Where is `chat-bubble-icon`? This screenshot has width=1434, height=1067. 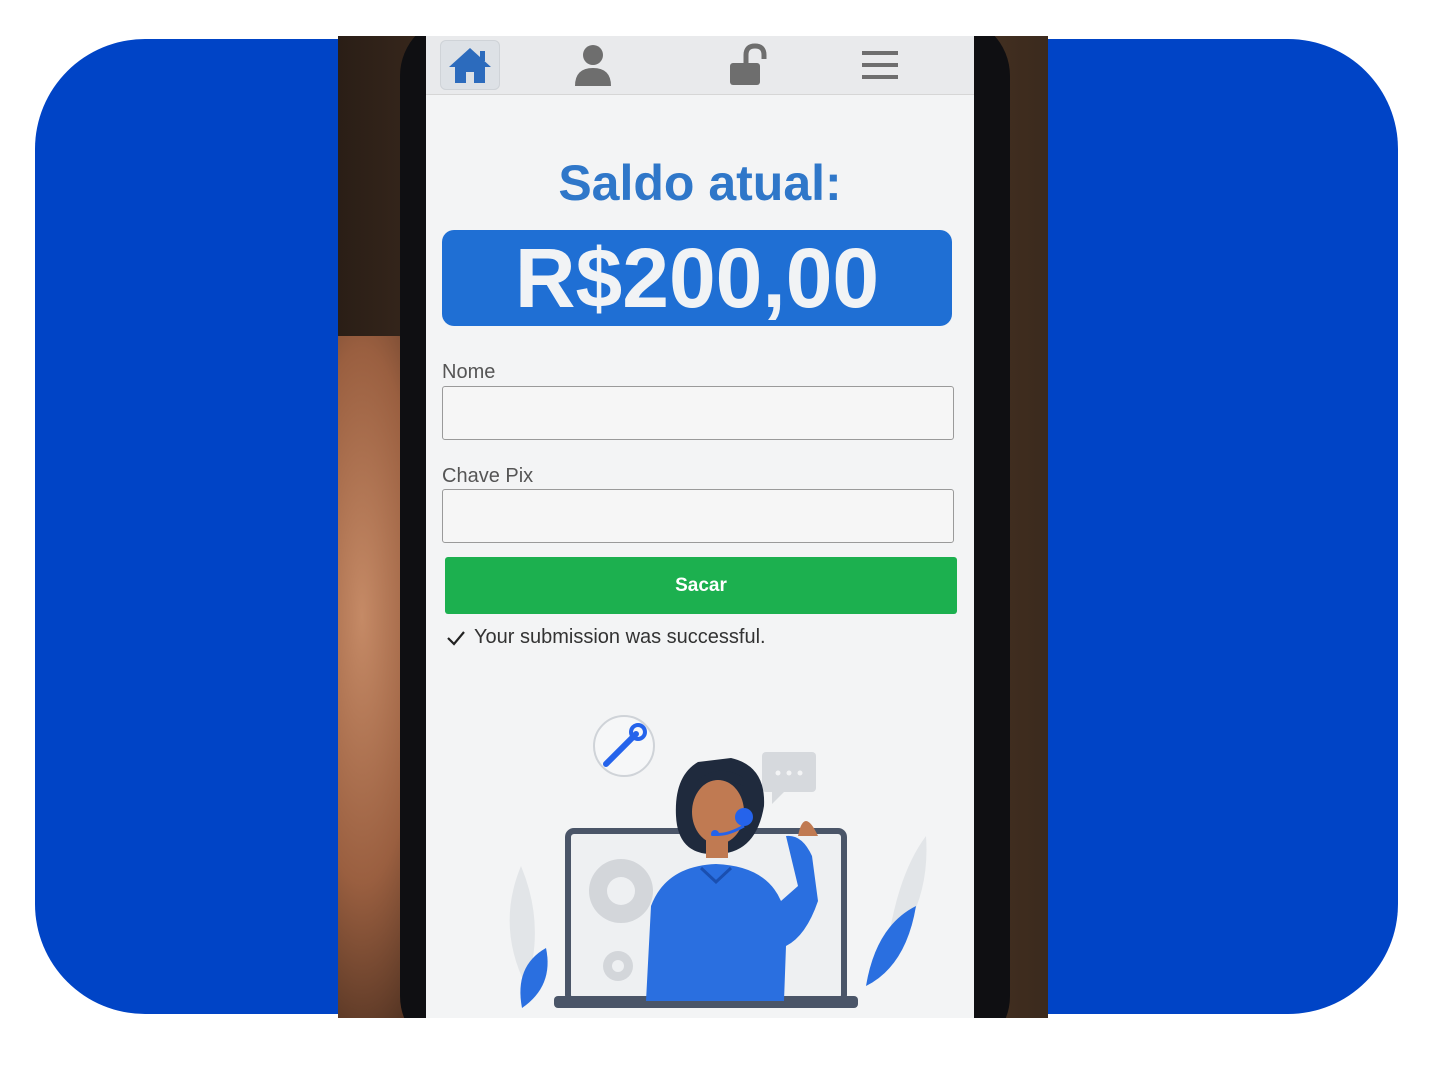 chat-bubble-icon is located at coordinates (789, 778).